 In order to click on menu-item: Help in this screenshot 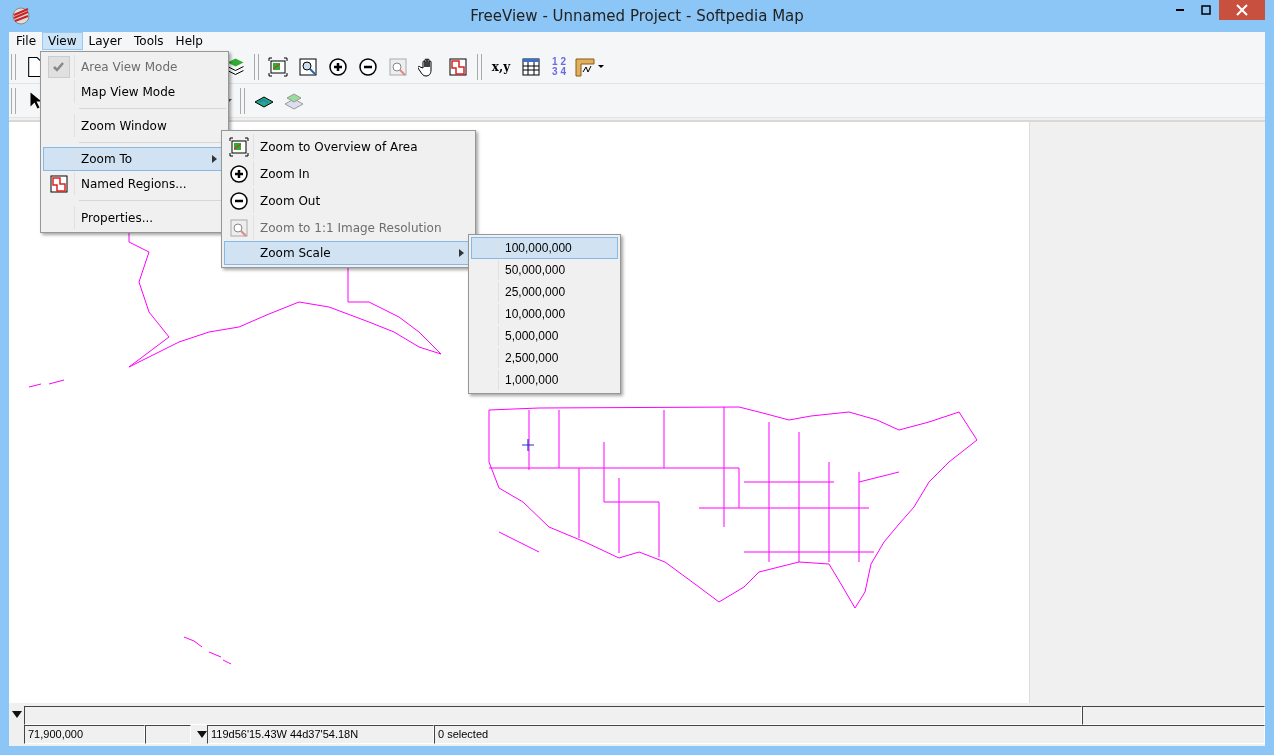, I will do `click(189, 41)`.